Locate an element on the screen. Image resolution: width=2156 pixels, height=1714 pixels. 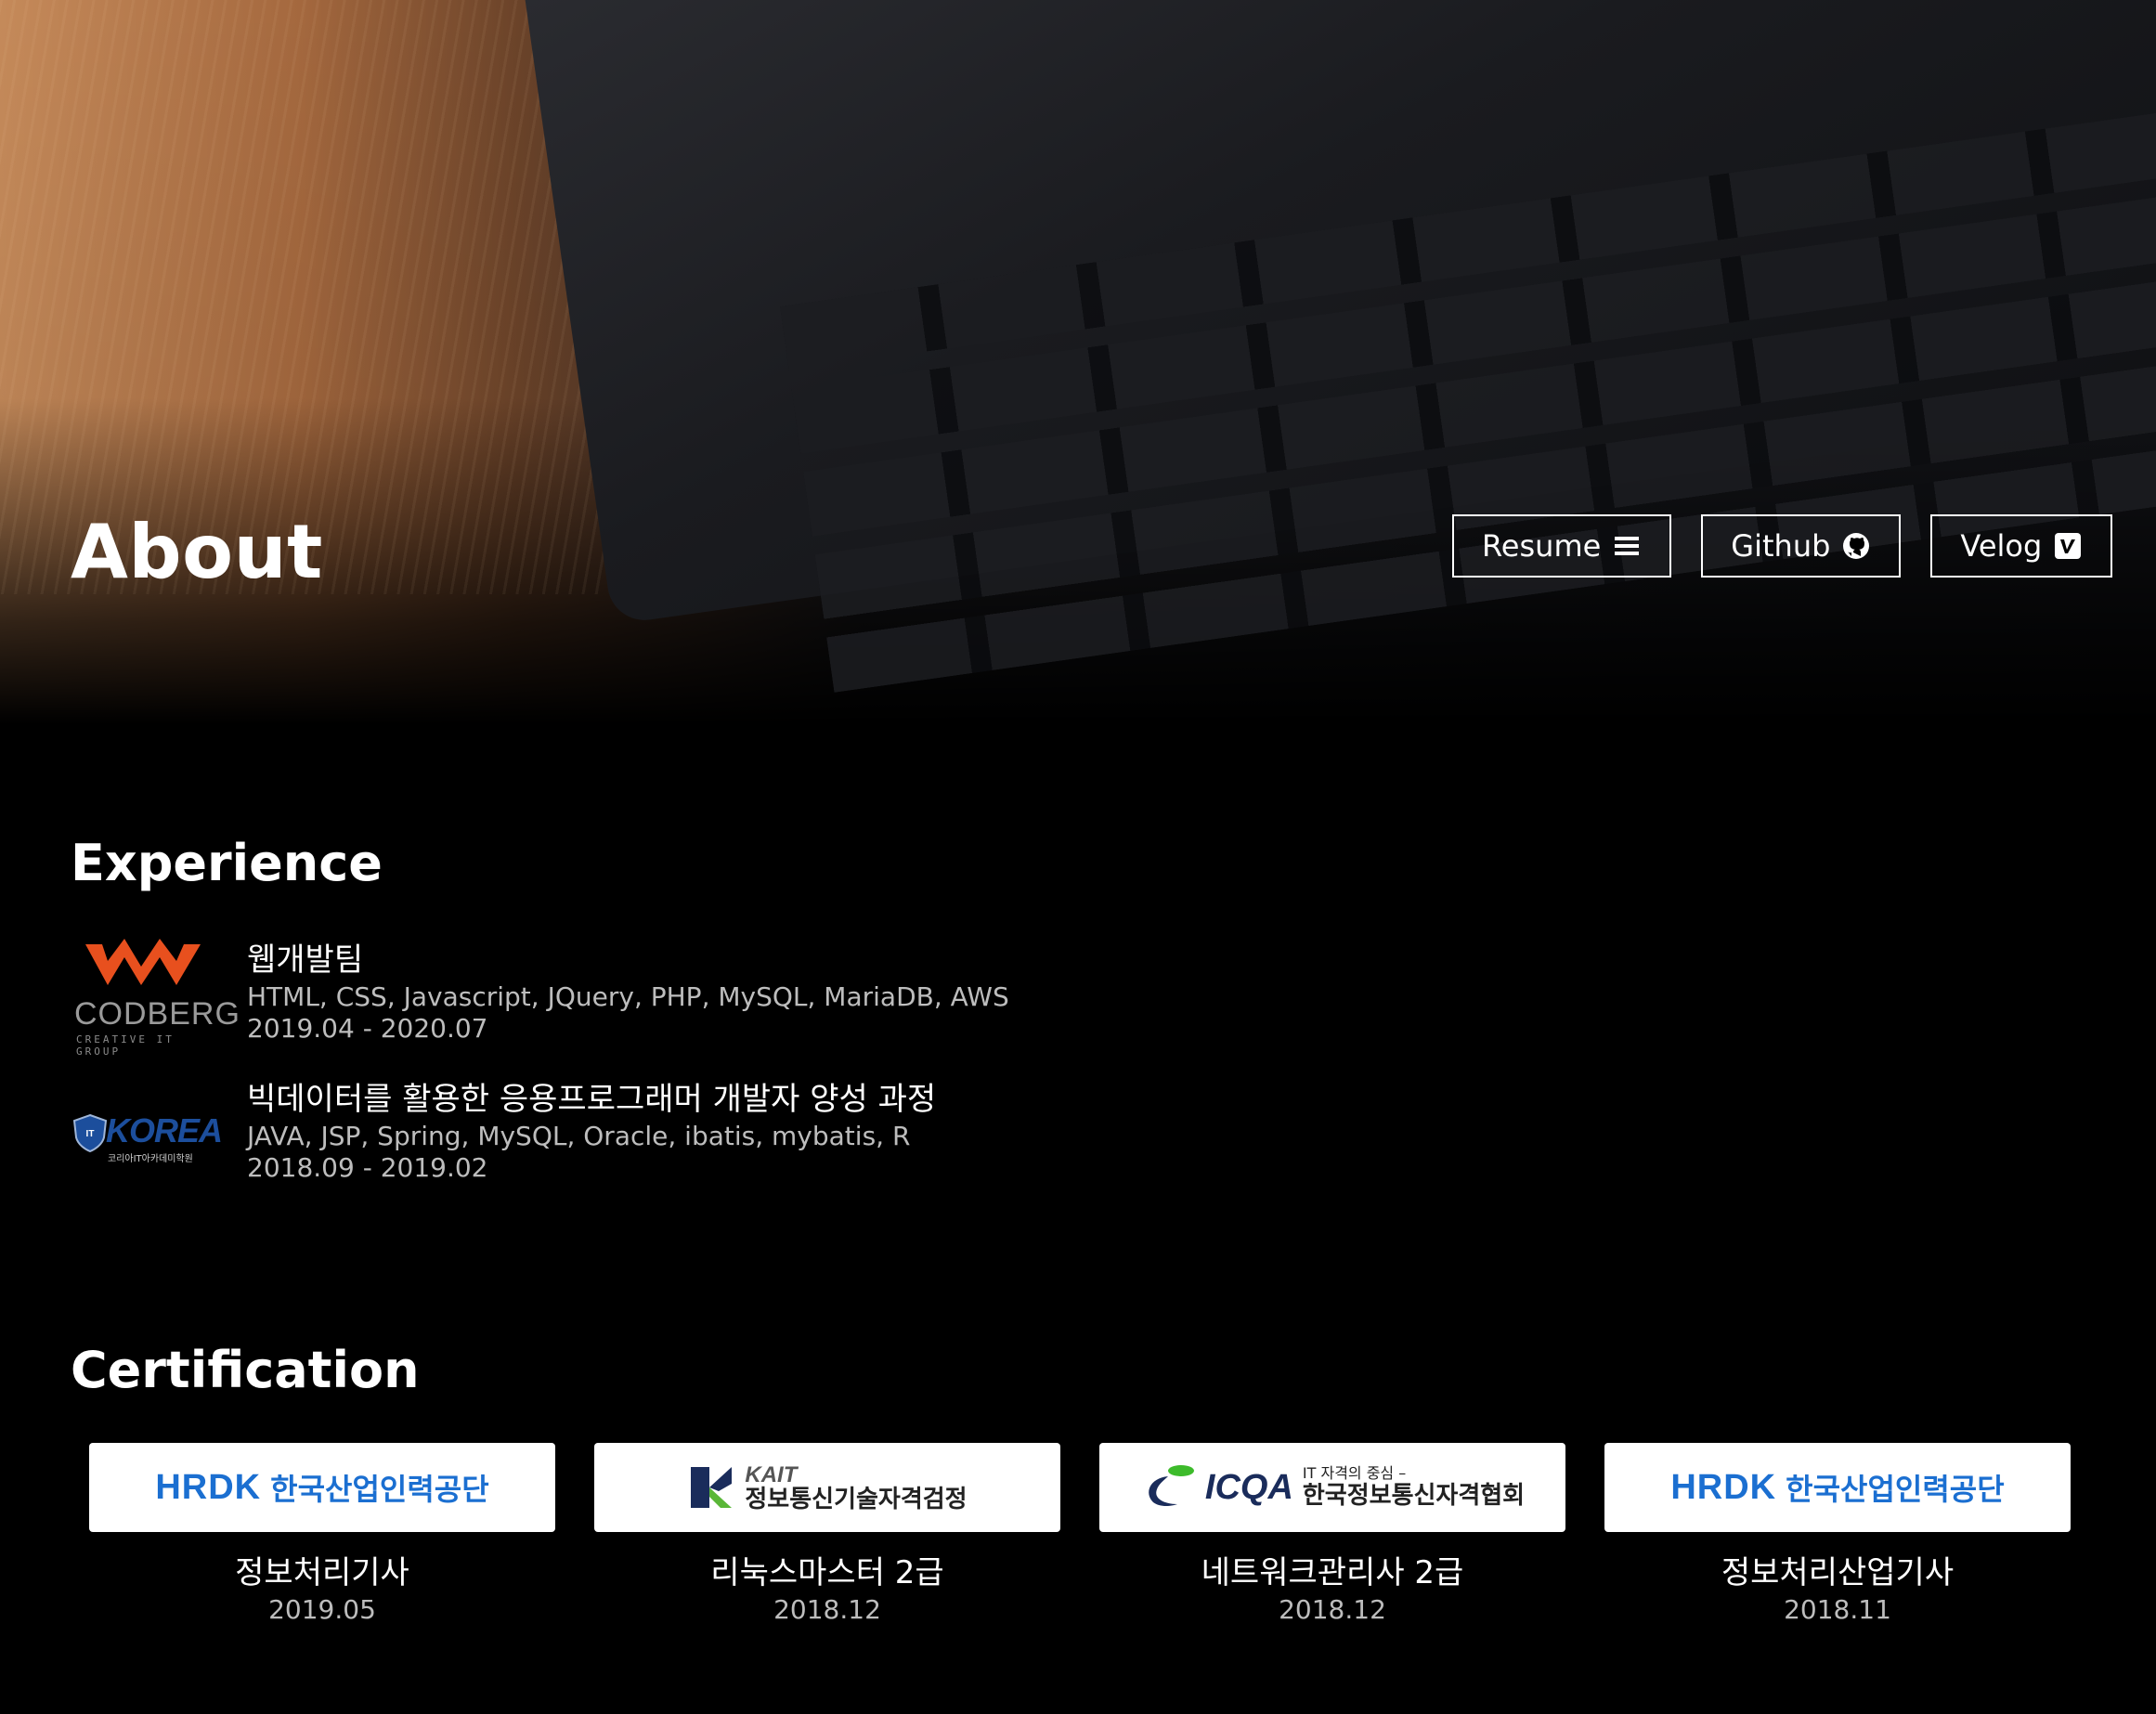
icqa-mark: ICQA is located at coordinates (1248, 1487).